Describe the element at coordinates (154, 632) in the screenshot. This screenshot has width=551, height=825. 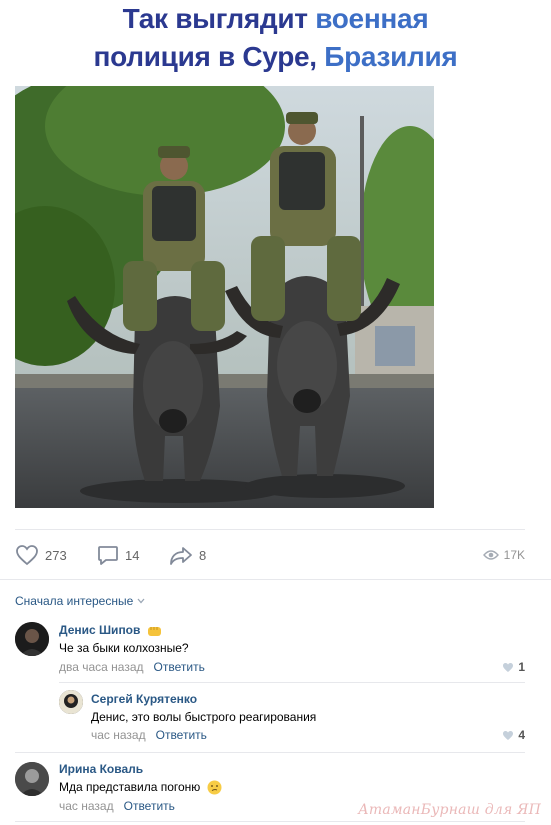
I see `fist-emoji-icon` at that location.